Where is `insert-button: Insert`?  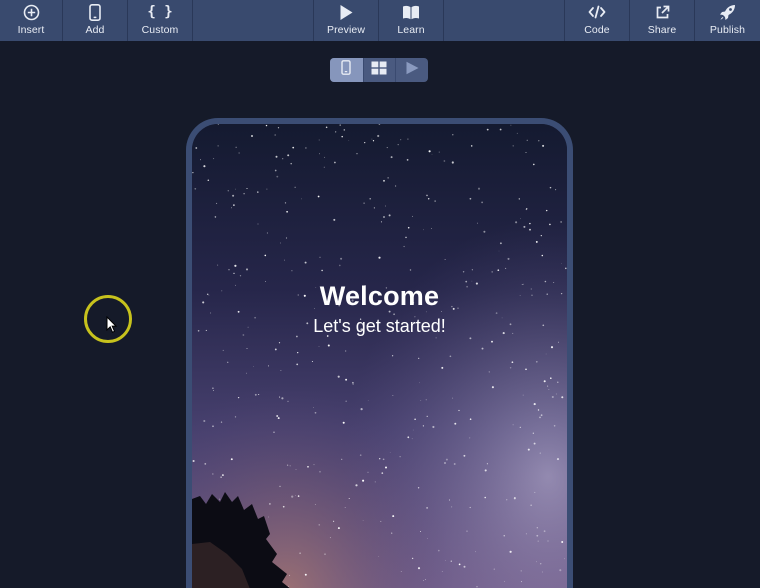
insert-button: Insert is located at coordinates (31, 20).